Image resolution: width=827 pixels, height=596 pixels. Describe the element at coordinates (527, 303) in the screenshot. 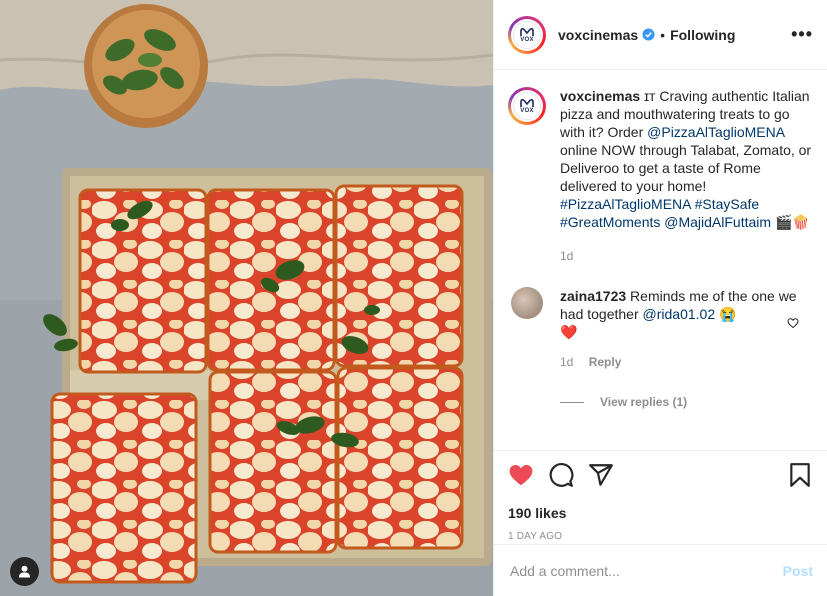

I see `commenter-avatar` at that location.